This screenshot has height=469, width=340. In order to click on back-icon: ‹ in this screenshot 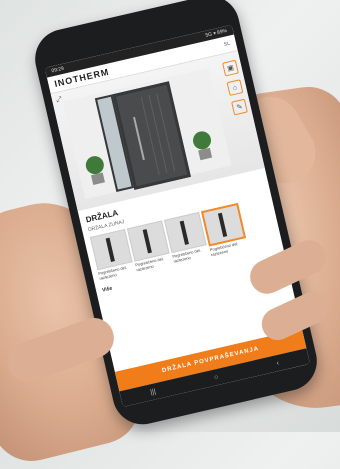, I will do `click(278, 362)`.